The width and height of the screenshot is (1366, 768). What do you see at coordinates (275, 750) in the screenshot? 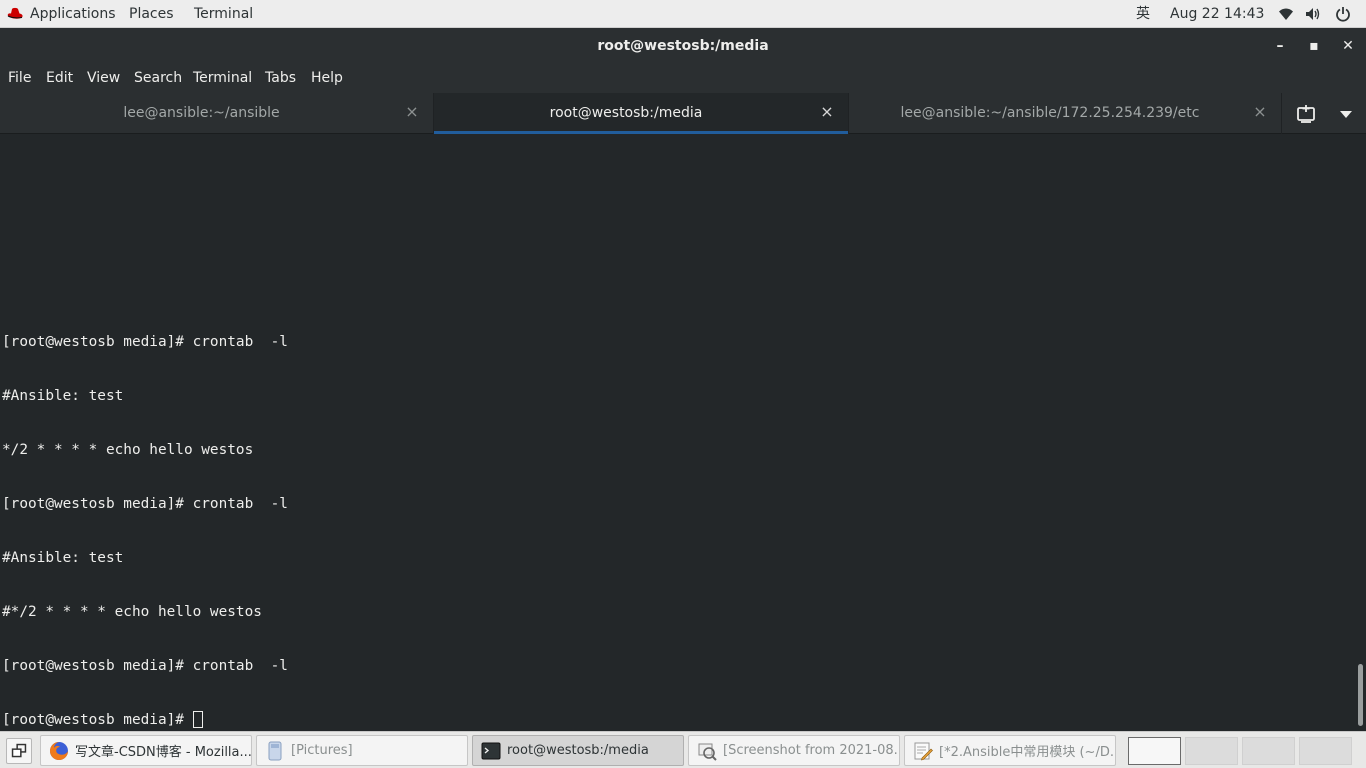
I see `file-manager-icon` at bounding box center [275, 750].